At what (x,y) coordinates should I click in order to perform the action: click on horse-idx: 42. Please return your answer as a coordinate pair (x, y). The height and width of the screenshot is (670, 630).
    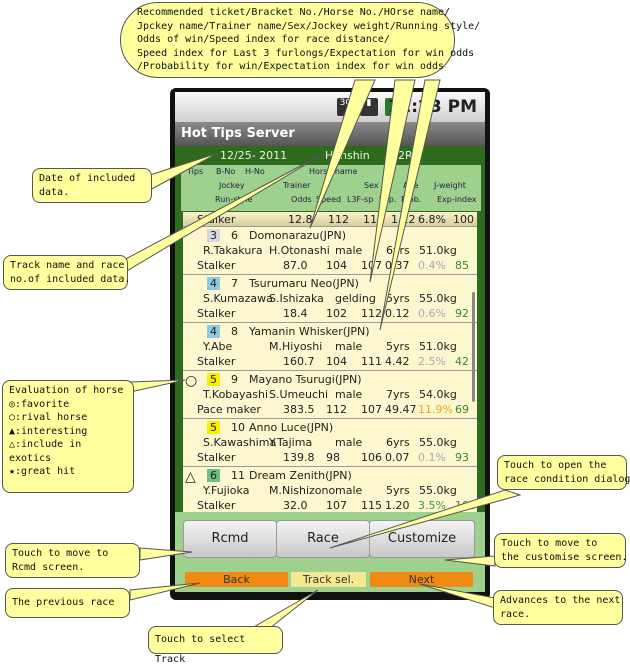
    Looking at the image, I should click on (462, 361).